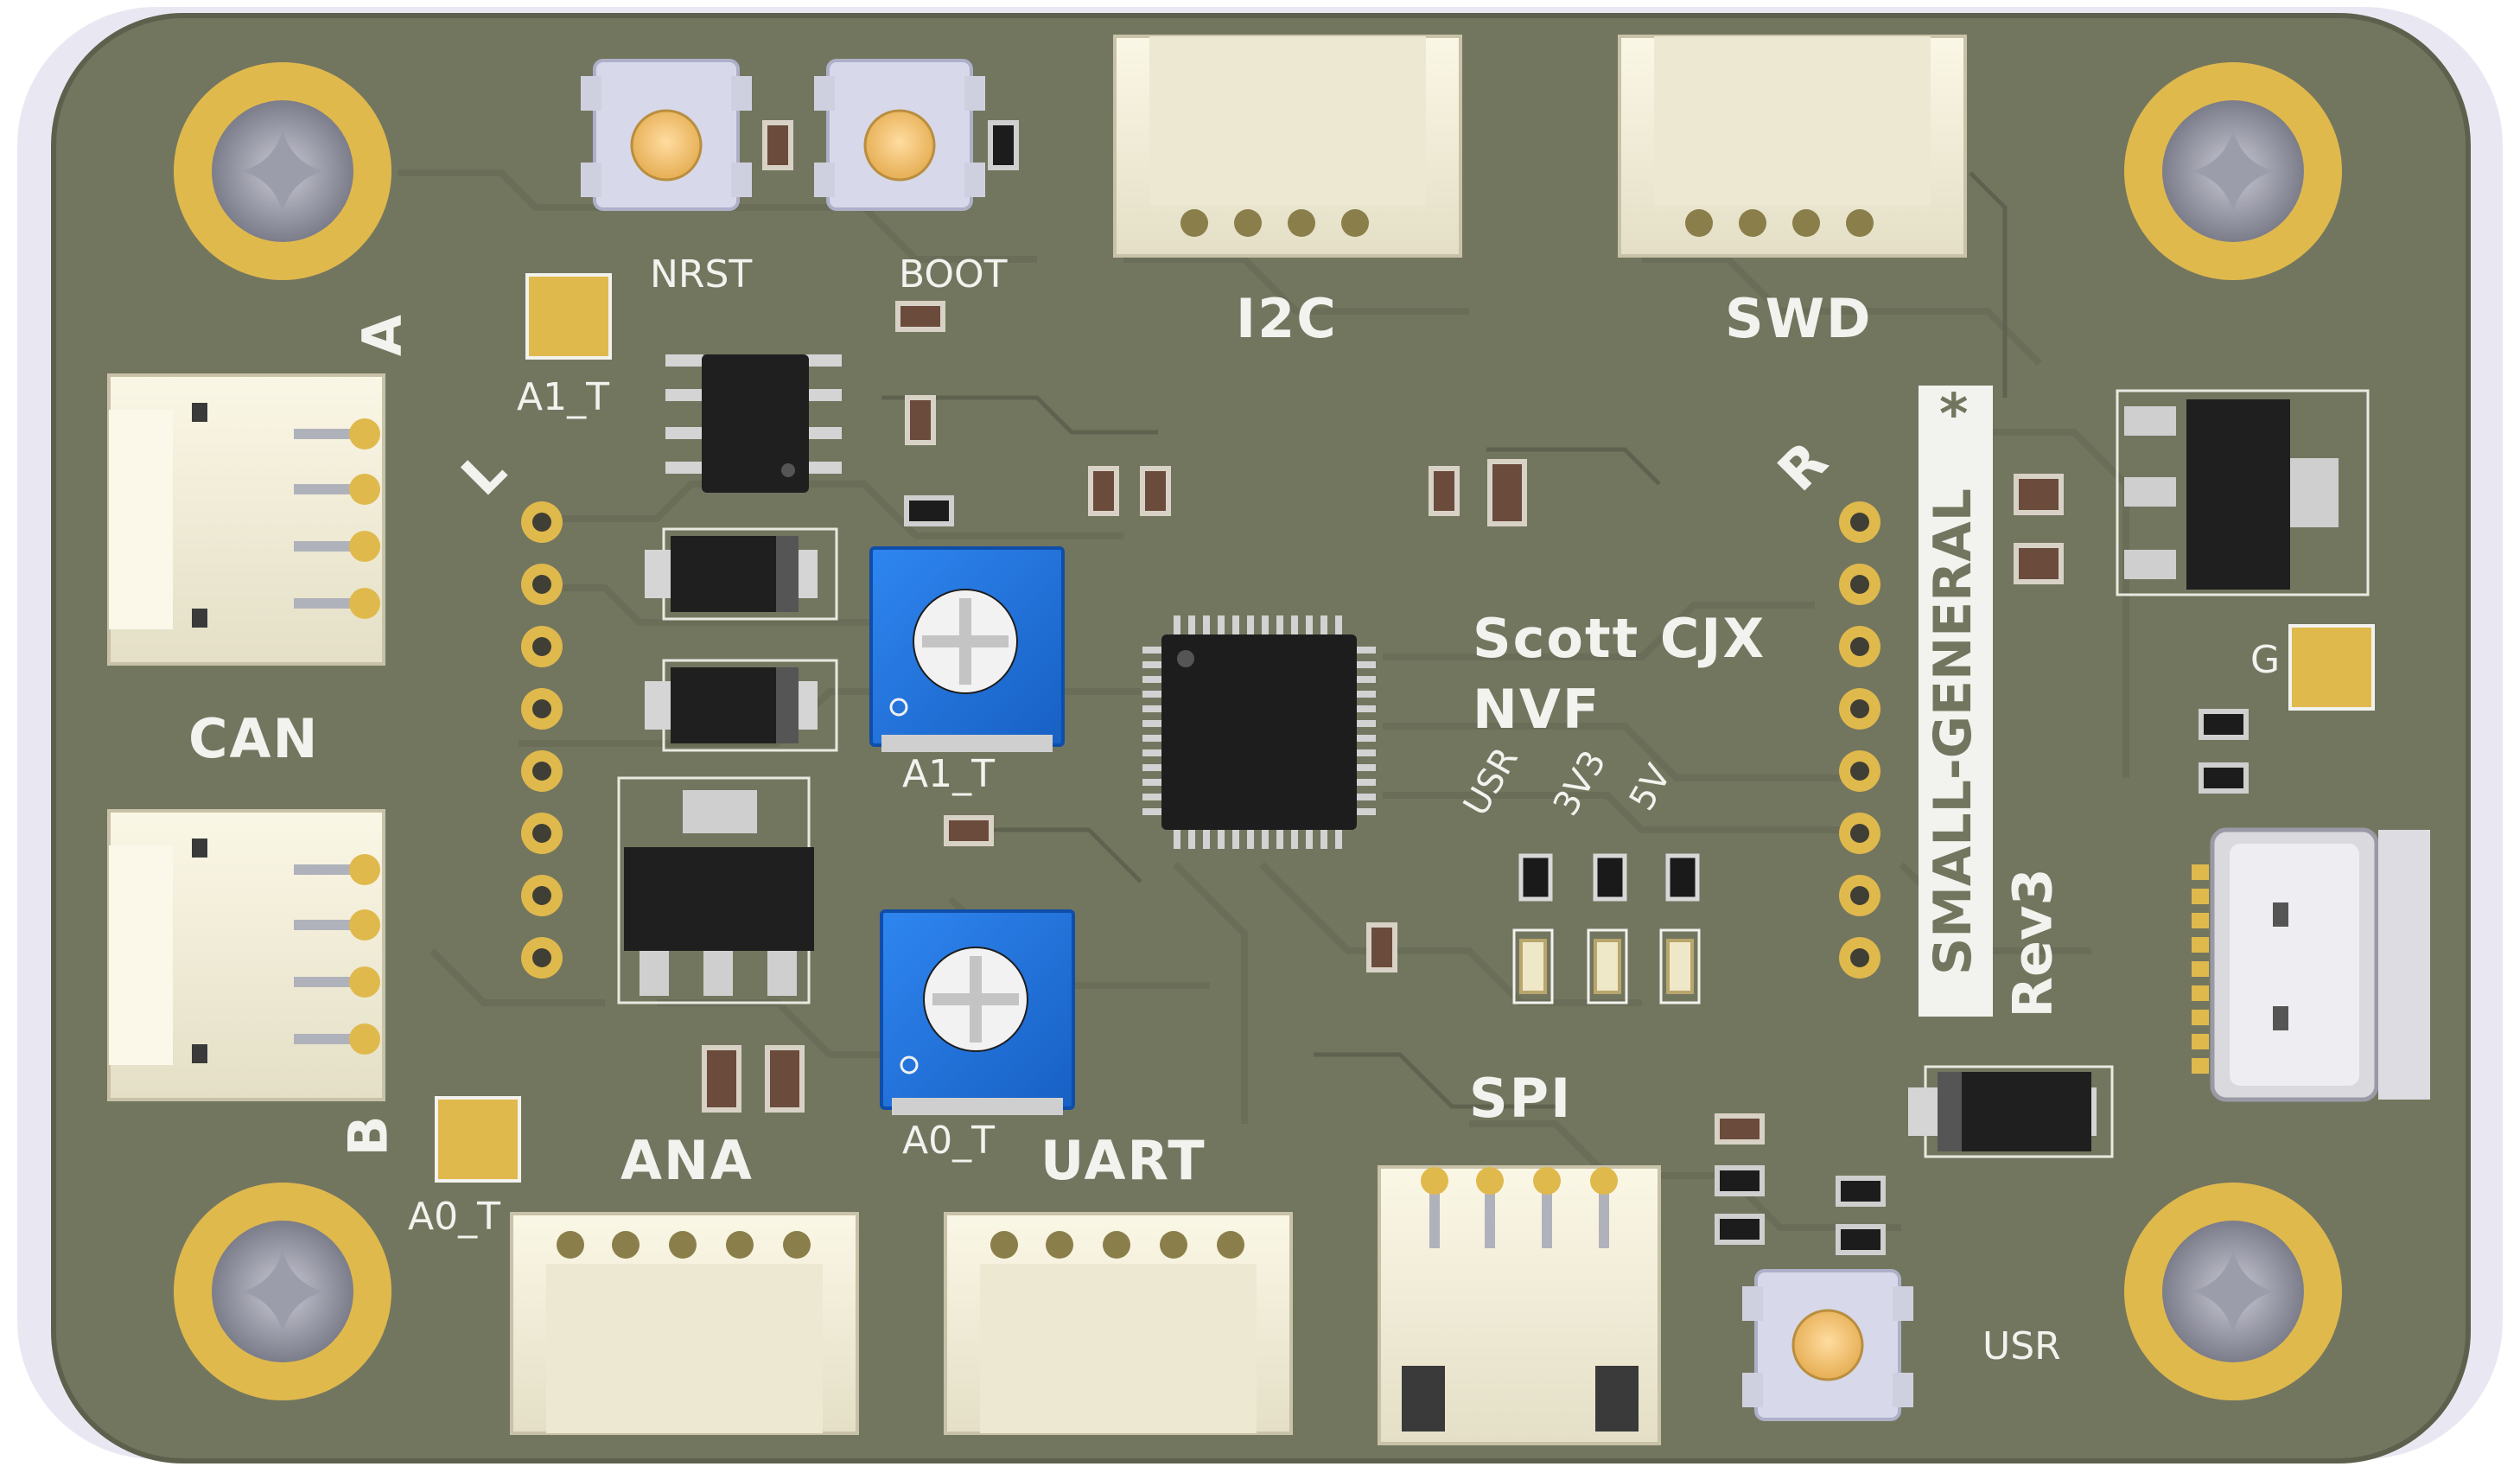 This screenshot has height=1473, width=2520. What do you see at coordinates (1521, 1098) in the screenshot?
I see `spi-label: SPI` at bounding box center [1521, 1098].